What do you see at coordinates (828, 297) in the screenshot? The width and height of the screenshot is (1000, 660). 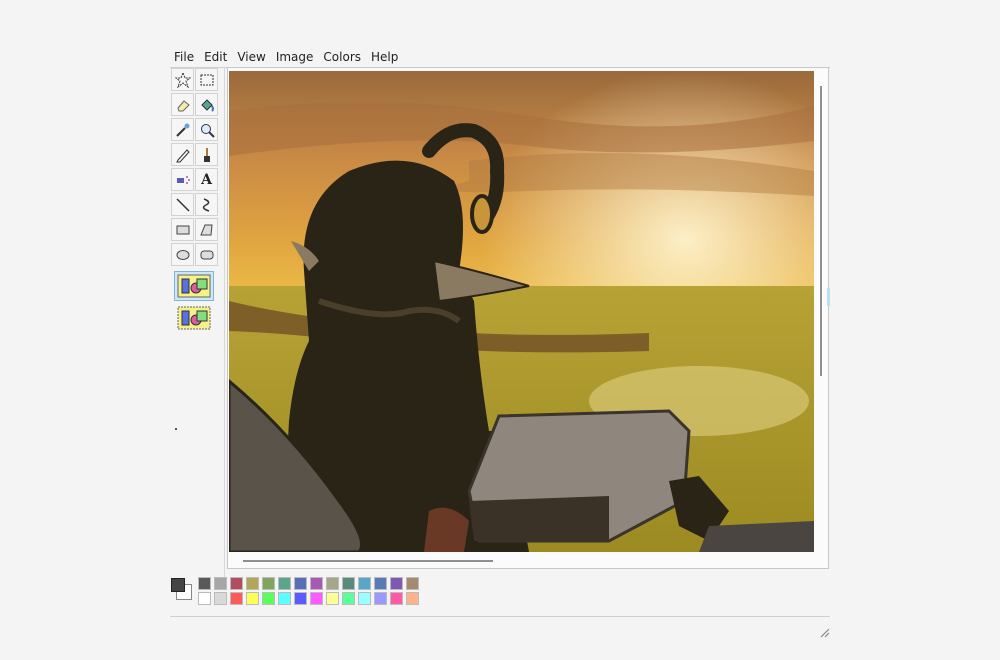 I see `canvas-resize-handle` at bounding box center [828, 297].